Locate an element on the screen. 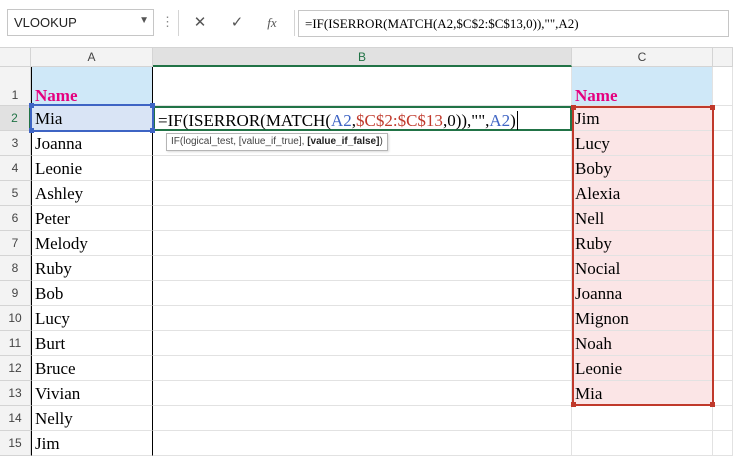  cell-d9 is located at coordinates (723, 293).